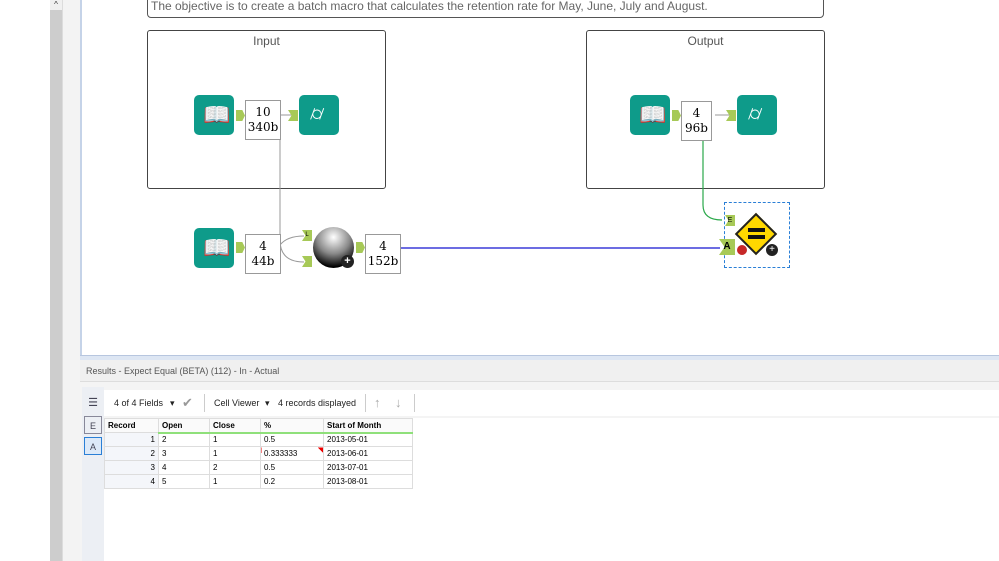 The image size is (999, 561). What do you see at coordinates (93, 474) in the screenshot?
I see `results-side-toolbar: ☰ E A` at bounding box center [93, 474].